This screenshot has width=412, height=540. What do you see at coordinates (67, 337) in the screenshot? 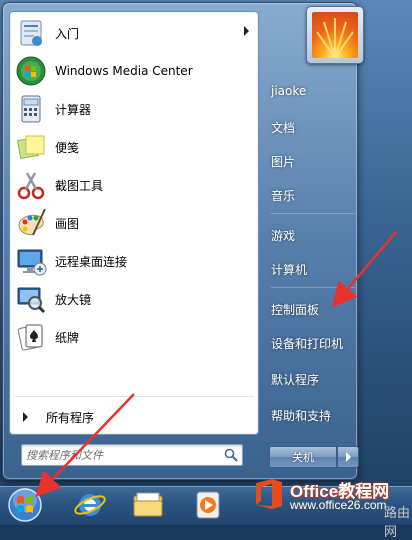
I see `program-label: 纸牌` at bounding box center [67, 337].